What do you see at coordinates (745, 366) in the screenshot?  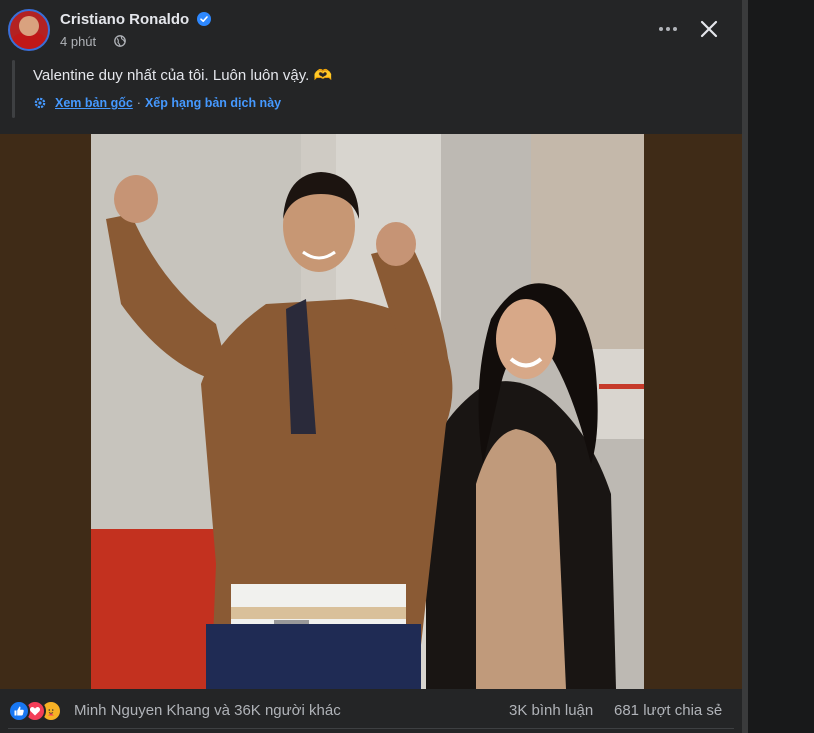 I see `scrollbar-track` at bounding box center [745, 366].